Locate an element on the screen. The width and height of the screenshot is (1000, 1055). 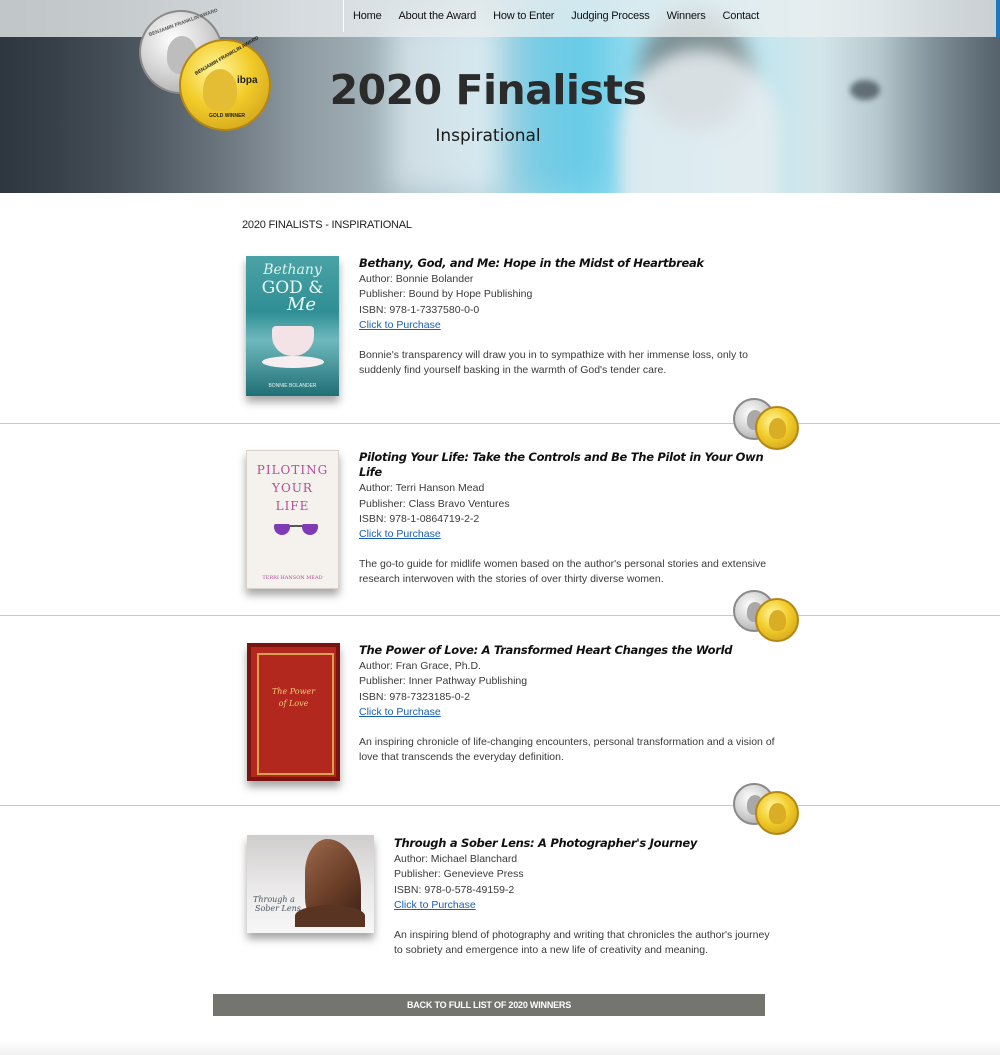
footer-strip is located at coordinates (500, 1047).